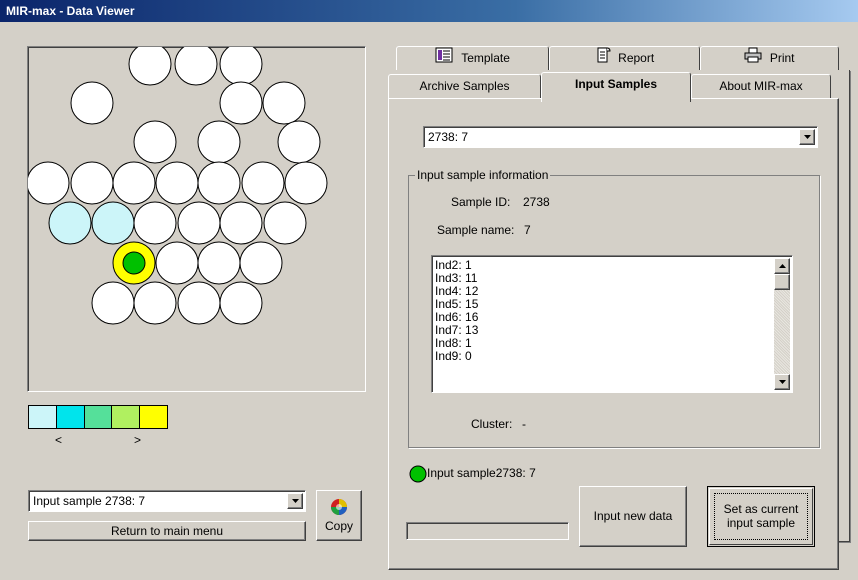  I want to click on tab-archive-samples: Archive Samples, so click(464, 86).